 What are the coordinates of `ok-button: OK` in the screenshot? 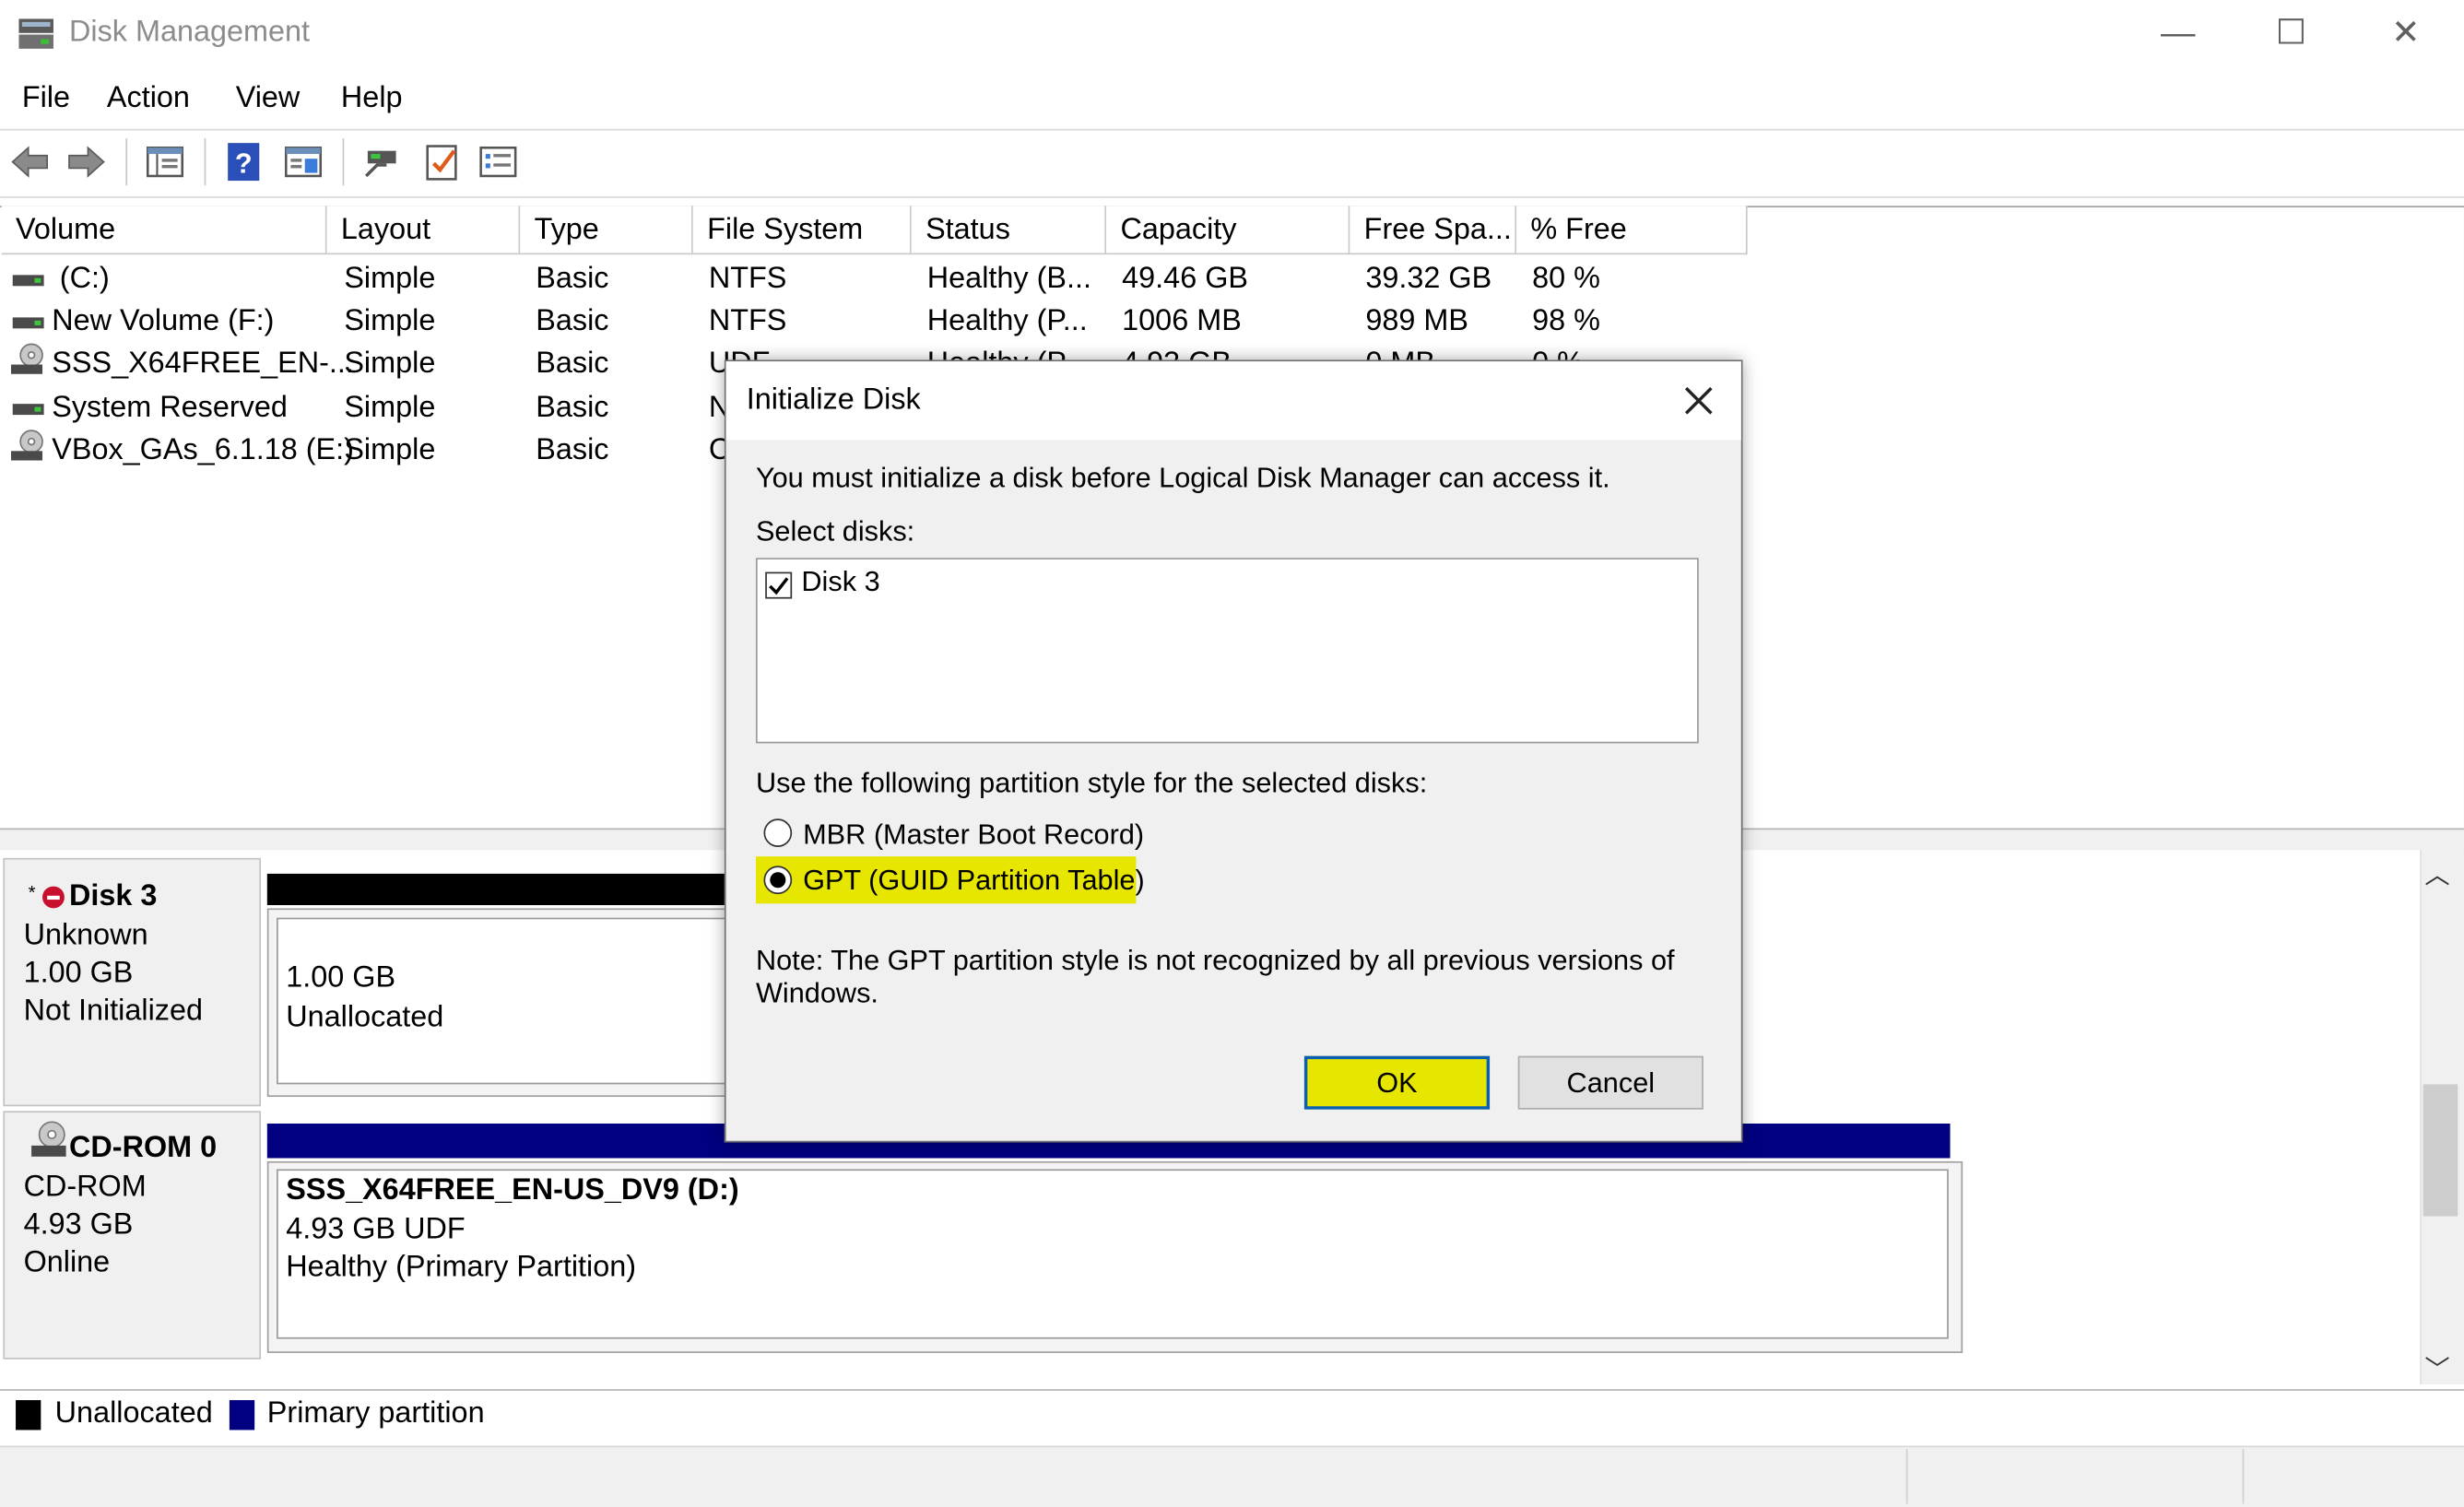 It's located at (1397, 1082).